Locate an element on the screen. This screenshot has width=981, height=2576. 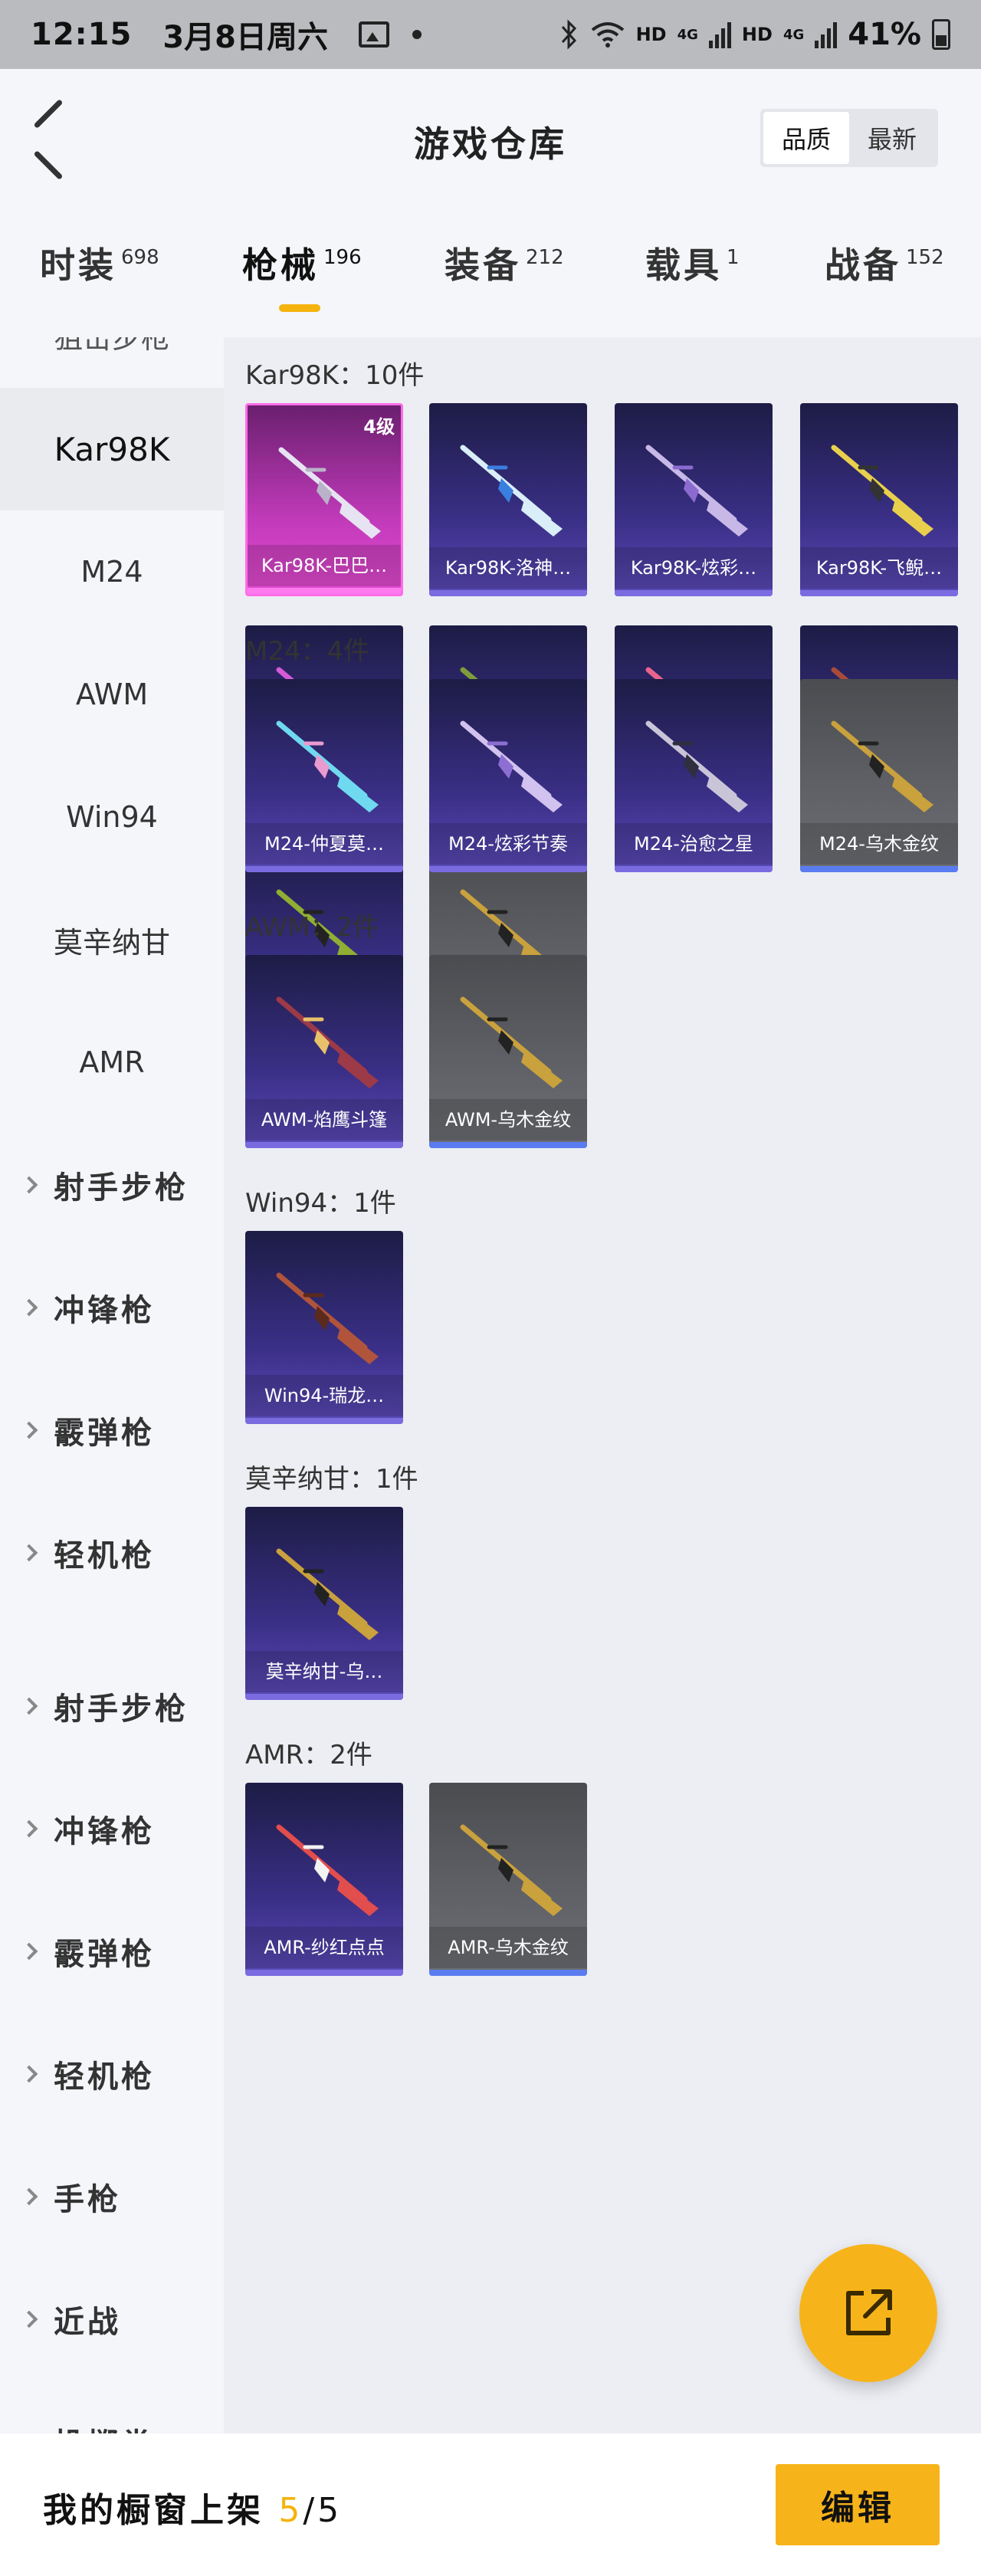
weapon-card: AWM-焰鹰斗篷 is located at coordinates (324, 1051).